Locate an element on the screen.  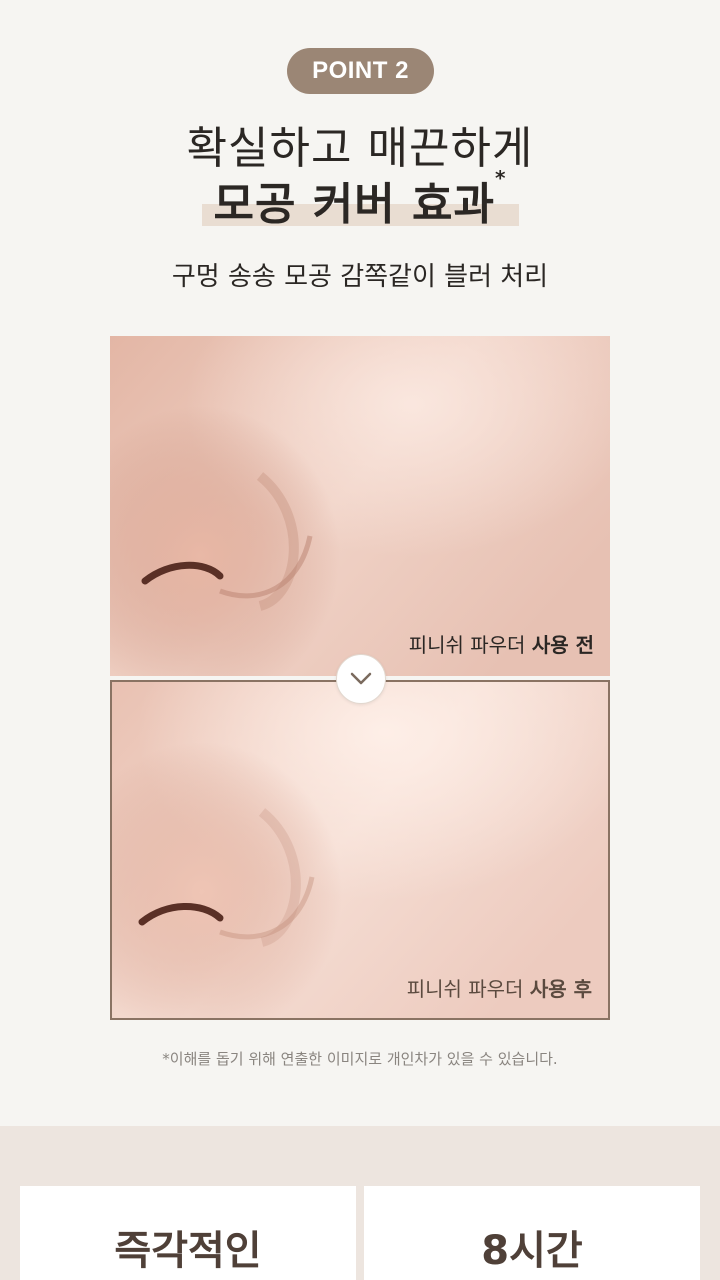
headline-line2: 모공 커버 효과* is located at coordinates (360, 199).